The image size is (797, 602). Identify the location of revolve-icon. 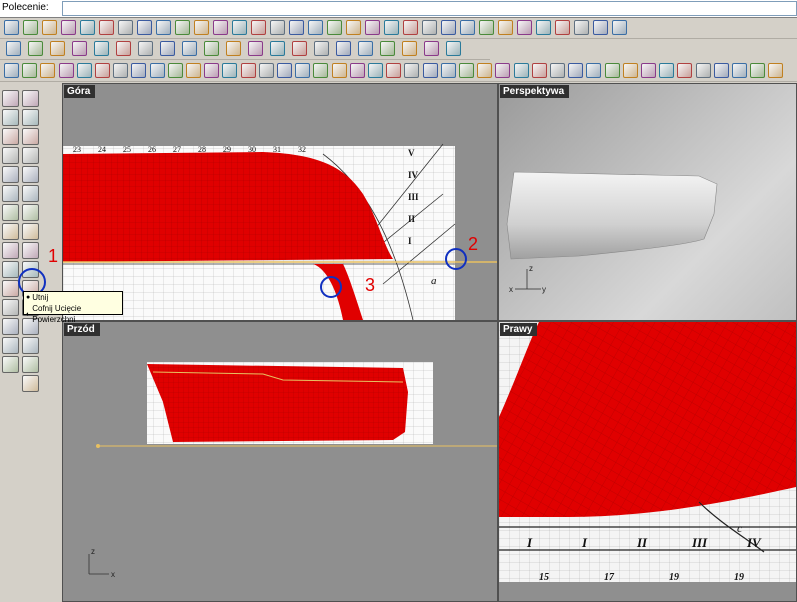
(66, 70).